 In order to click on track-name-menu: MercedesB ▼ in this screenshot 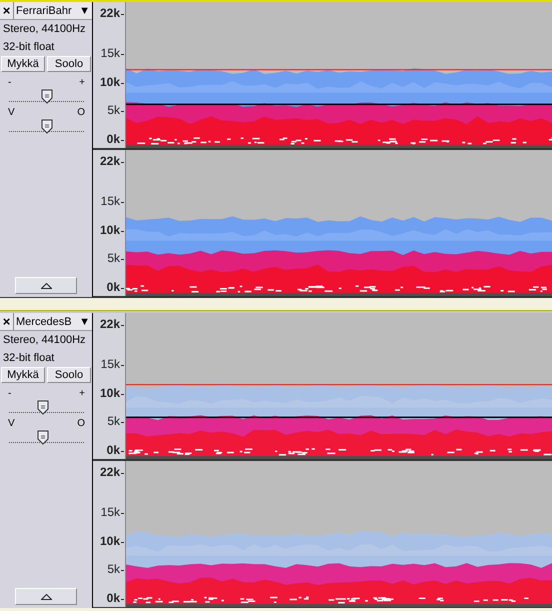, I will do `click(53, 321)`.